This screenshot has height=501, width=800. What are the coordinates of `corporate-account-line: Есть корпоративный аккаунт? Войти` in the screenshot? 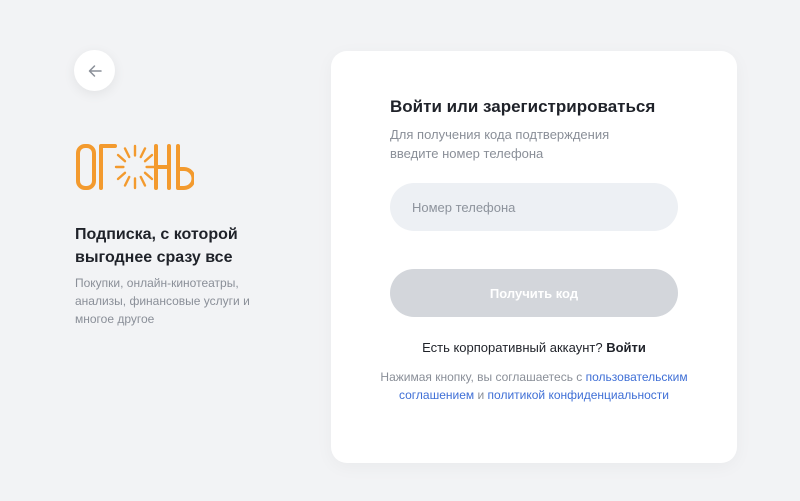 It's located at (534, 347).